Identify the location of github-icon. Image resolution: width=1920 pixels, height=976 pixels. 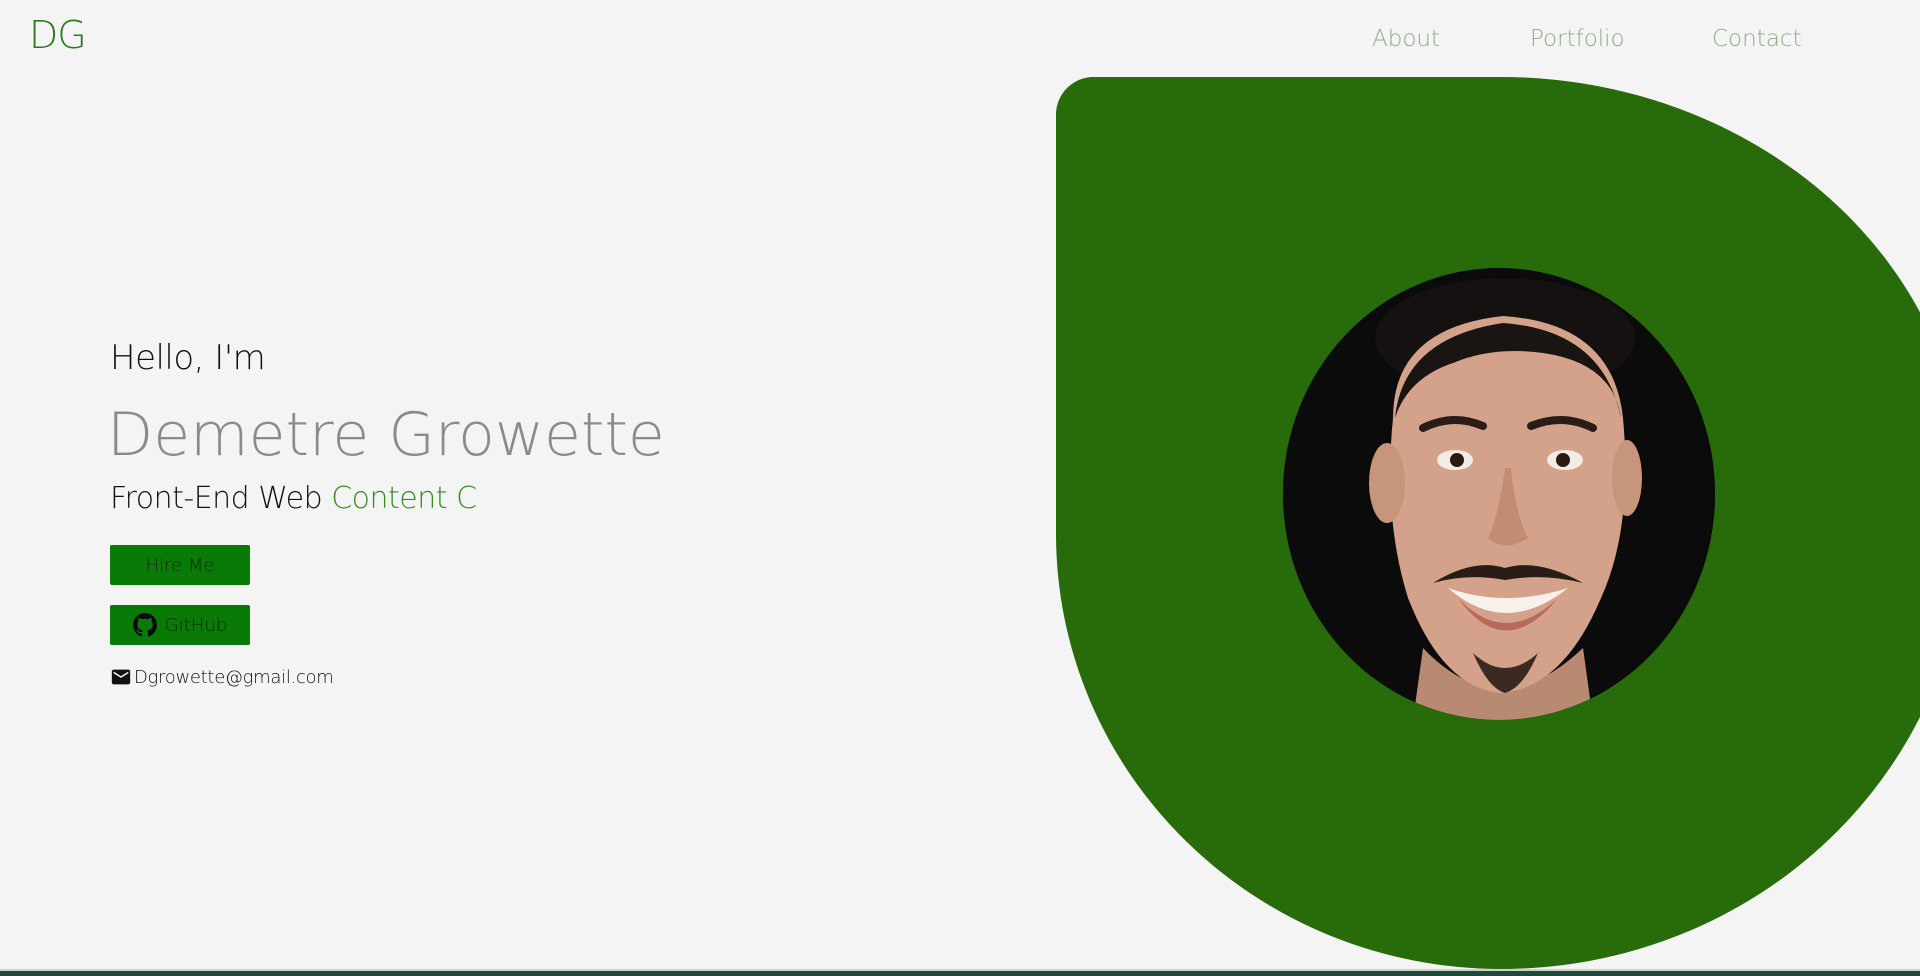
(144, 625).